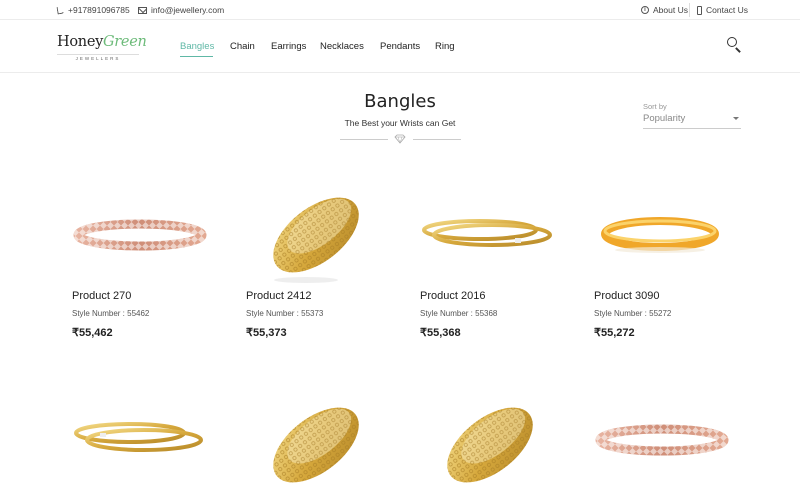 The width and height of the screenshot is (800, 500). Describe the element at coordinates (655, 106) in the screenshot. I see `sort-label: Sort by` at that location.